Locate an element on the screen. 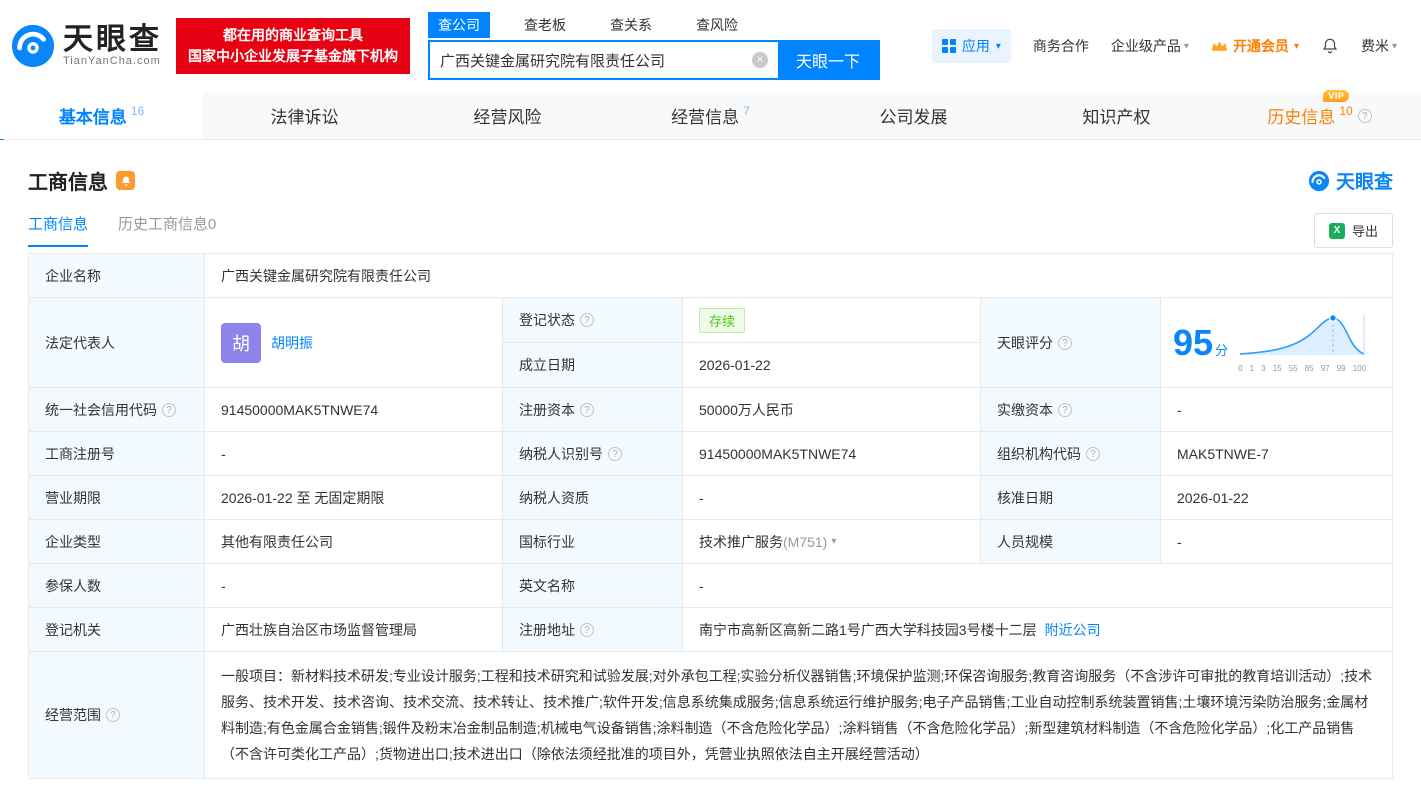 Image resolution: width=1421 pixels, height=802 pixels. value-taxpayer-id: 91450000MAK5TNWE74 is located at coordinates (832, 454).